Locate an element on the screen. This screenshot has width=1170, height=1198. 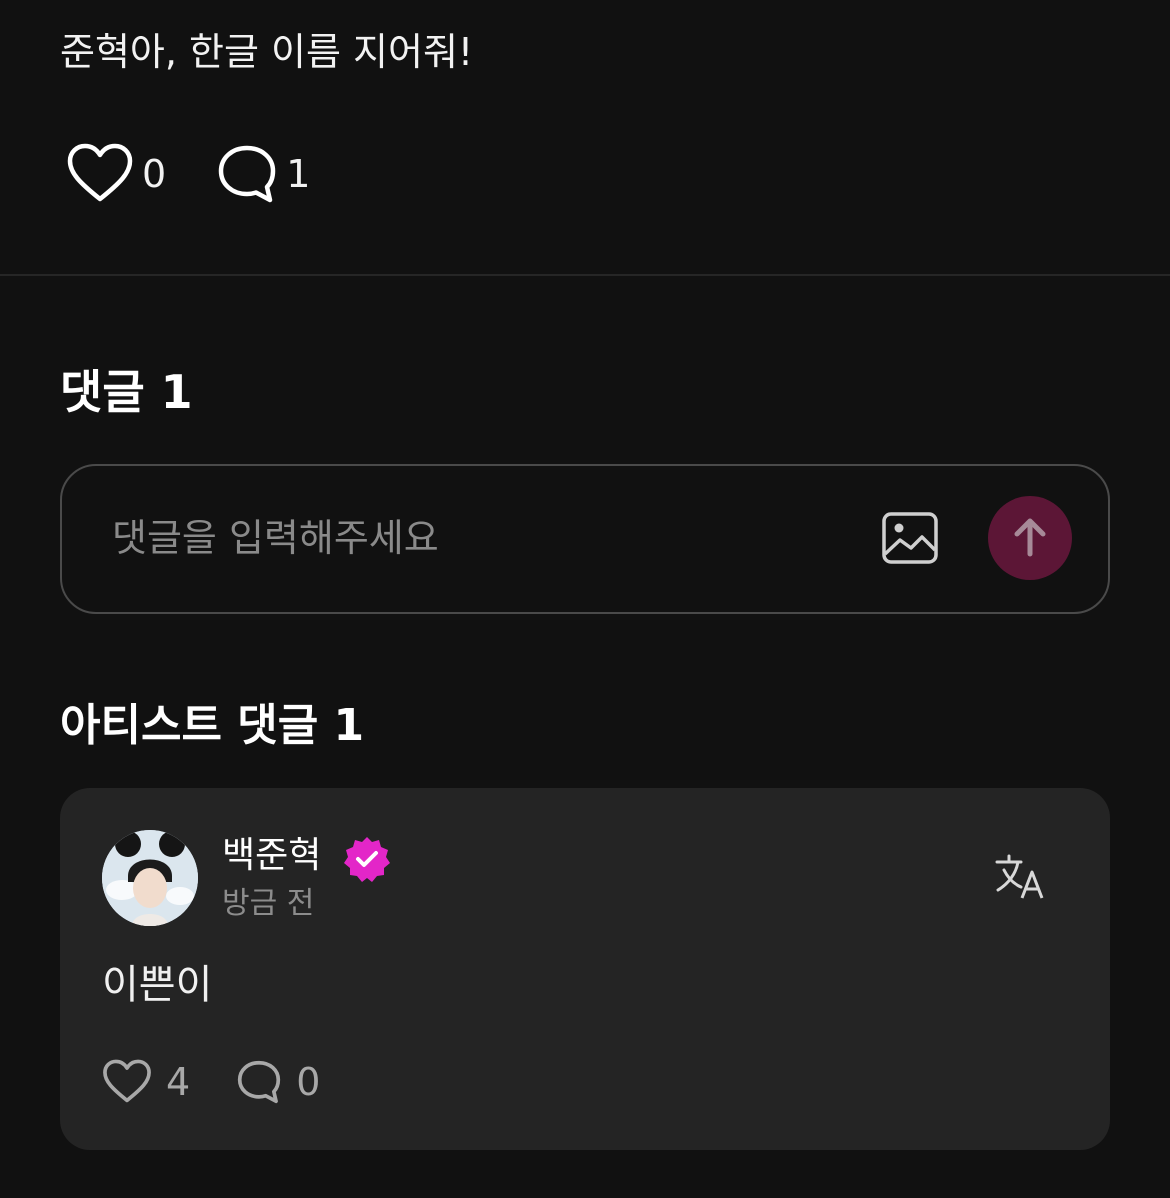
translate-icon is located at coordinates (1019, 876).